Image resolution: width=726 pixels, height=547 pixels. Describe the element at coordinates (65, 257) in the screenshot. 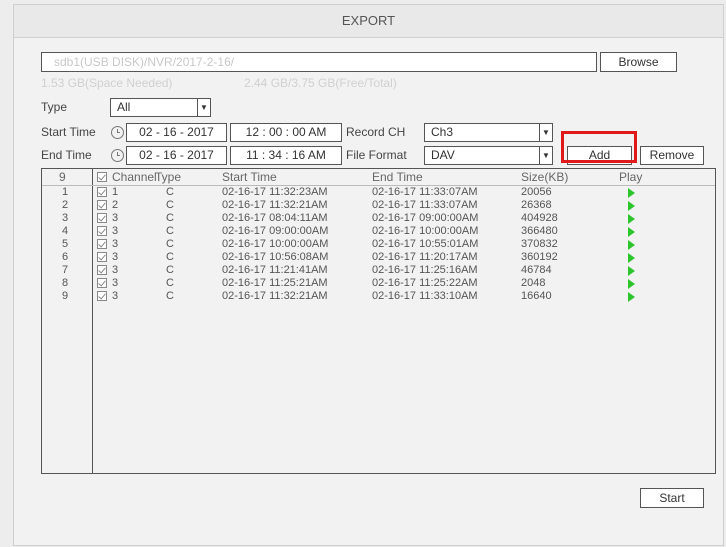

I see `row-index: 6` at that location.